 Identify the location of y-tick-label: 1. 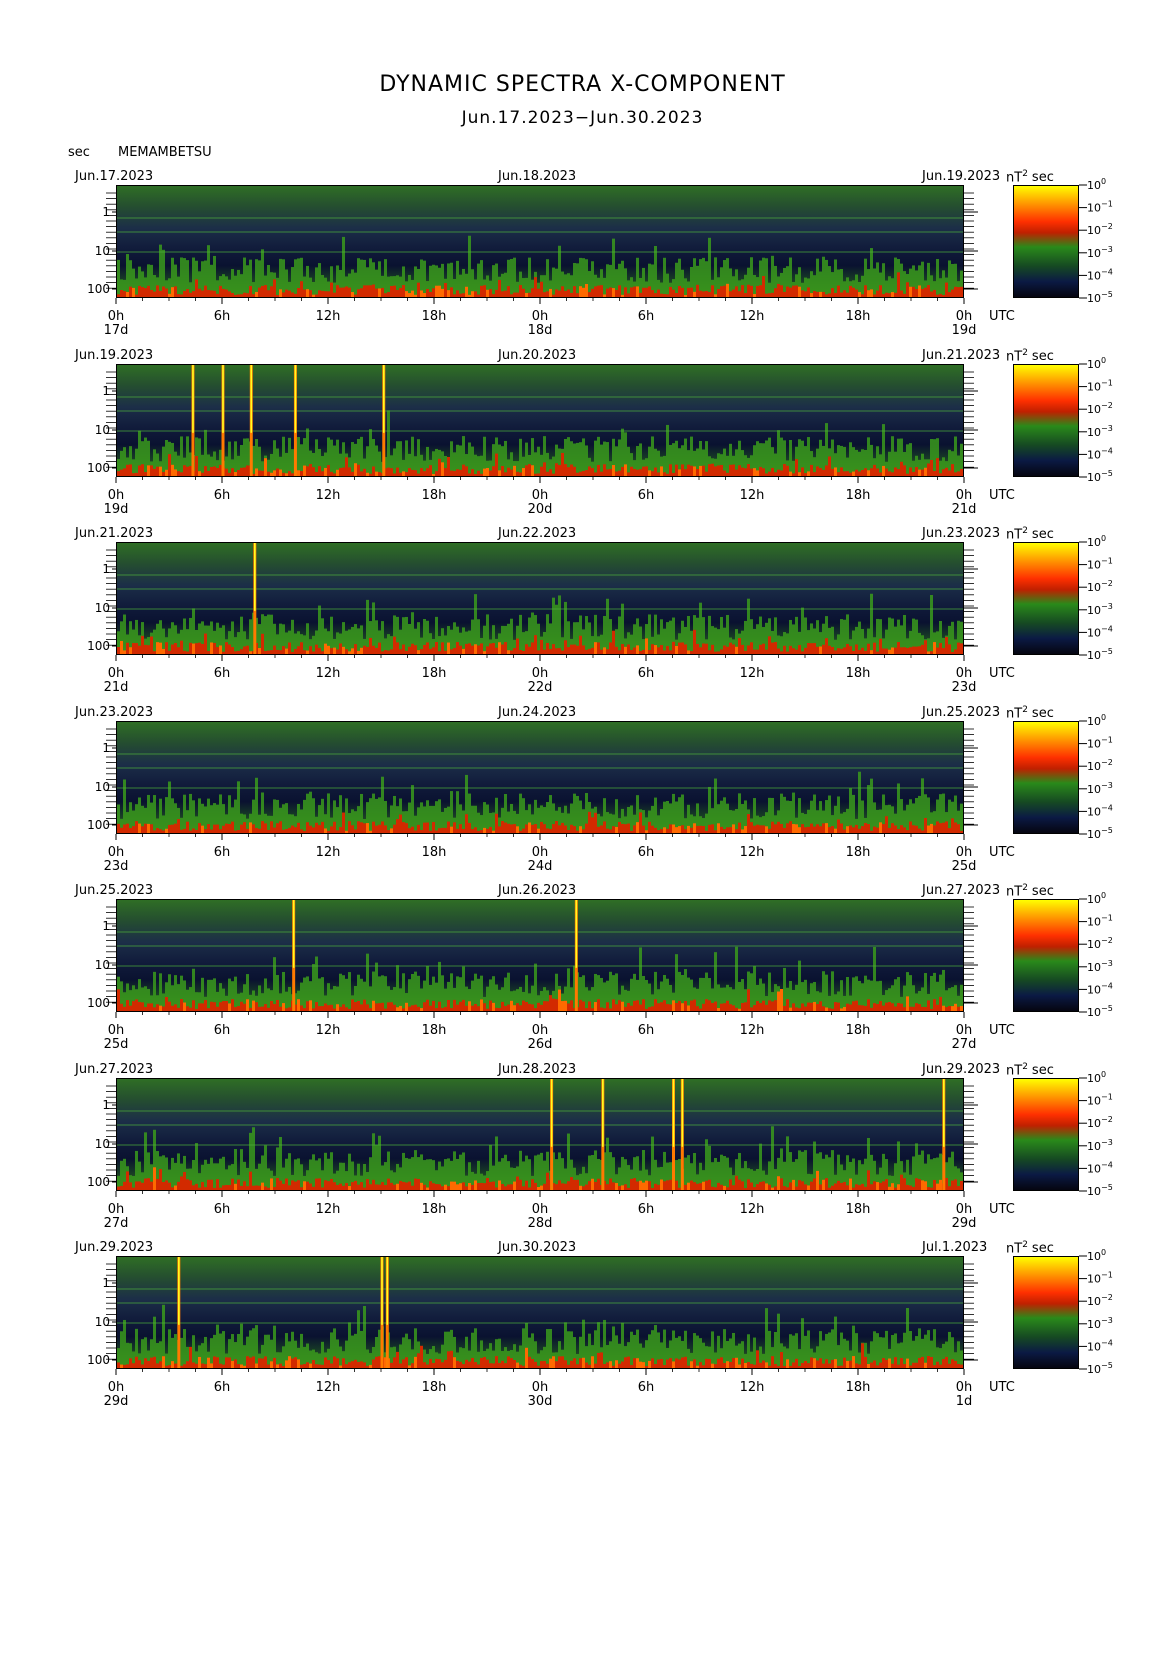
(106, 569).